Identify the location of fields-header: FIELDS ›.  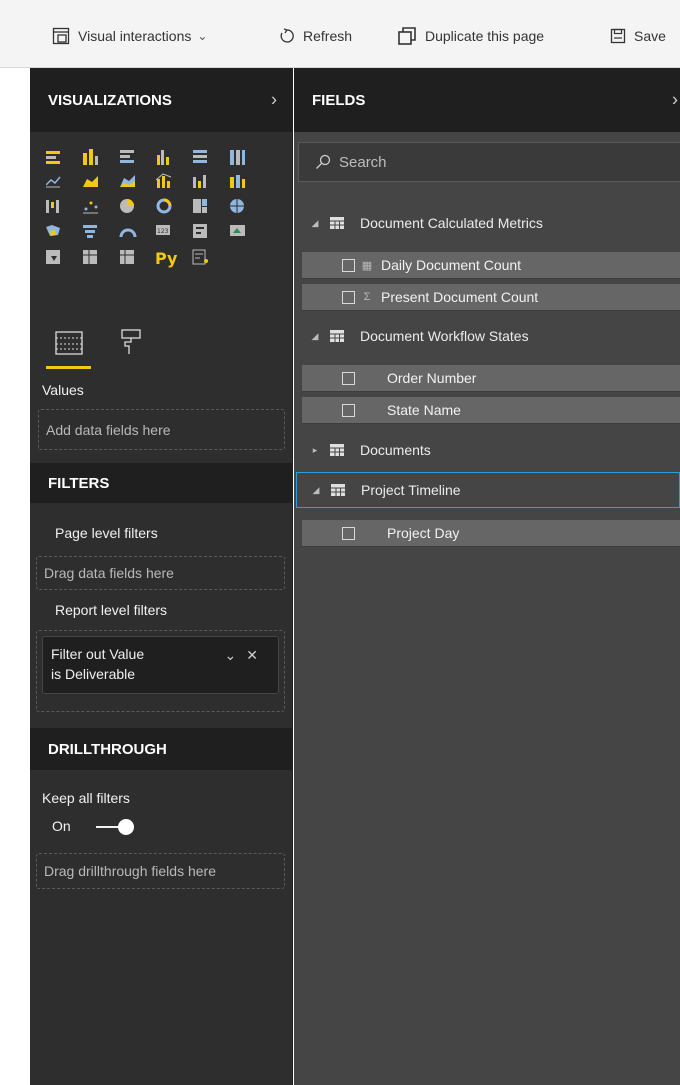
(487, 100).